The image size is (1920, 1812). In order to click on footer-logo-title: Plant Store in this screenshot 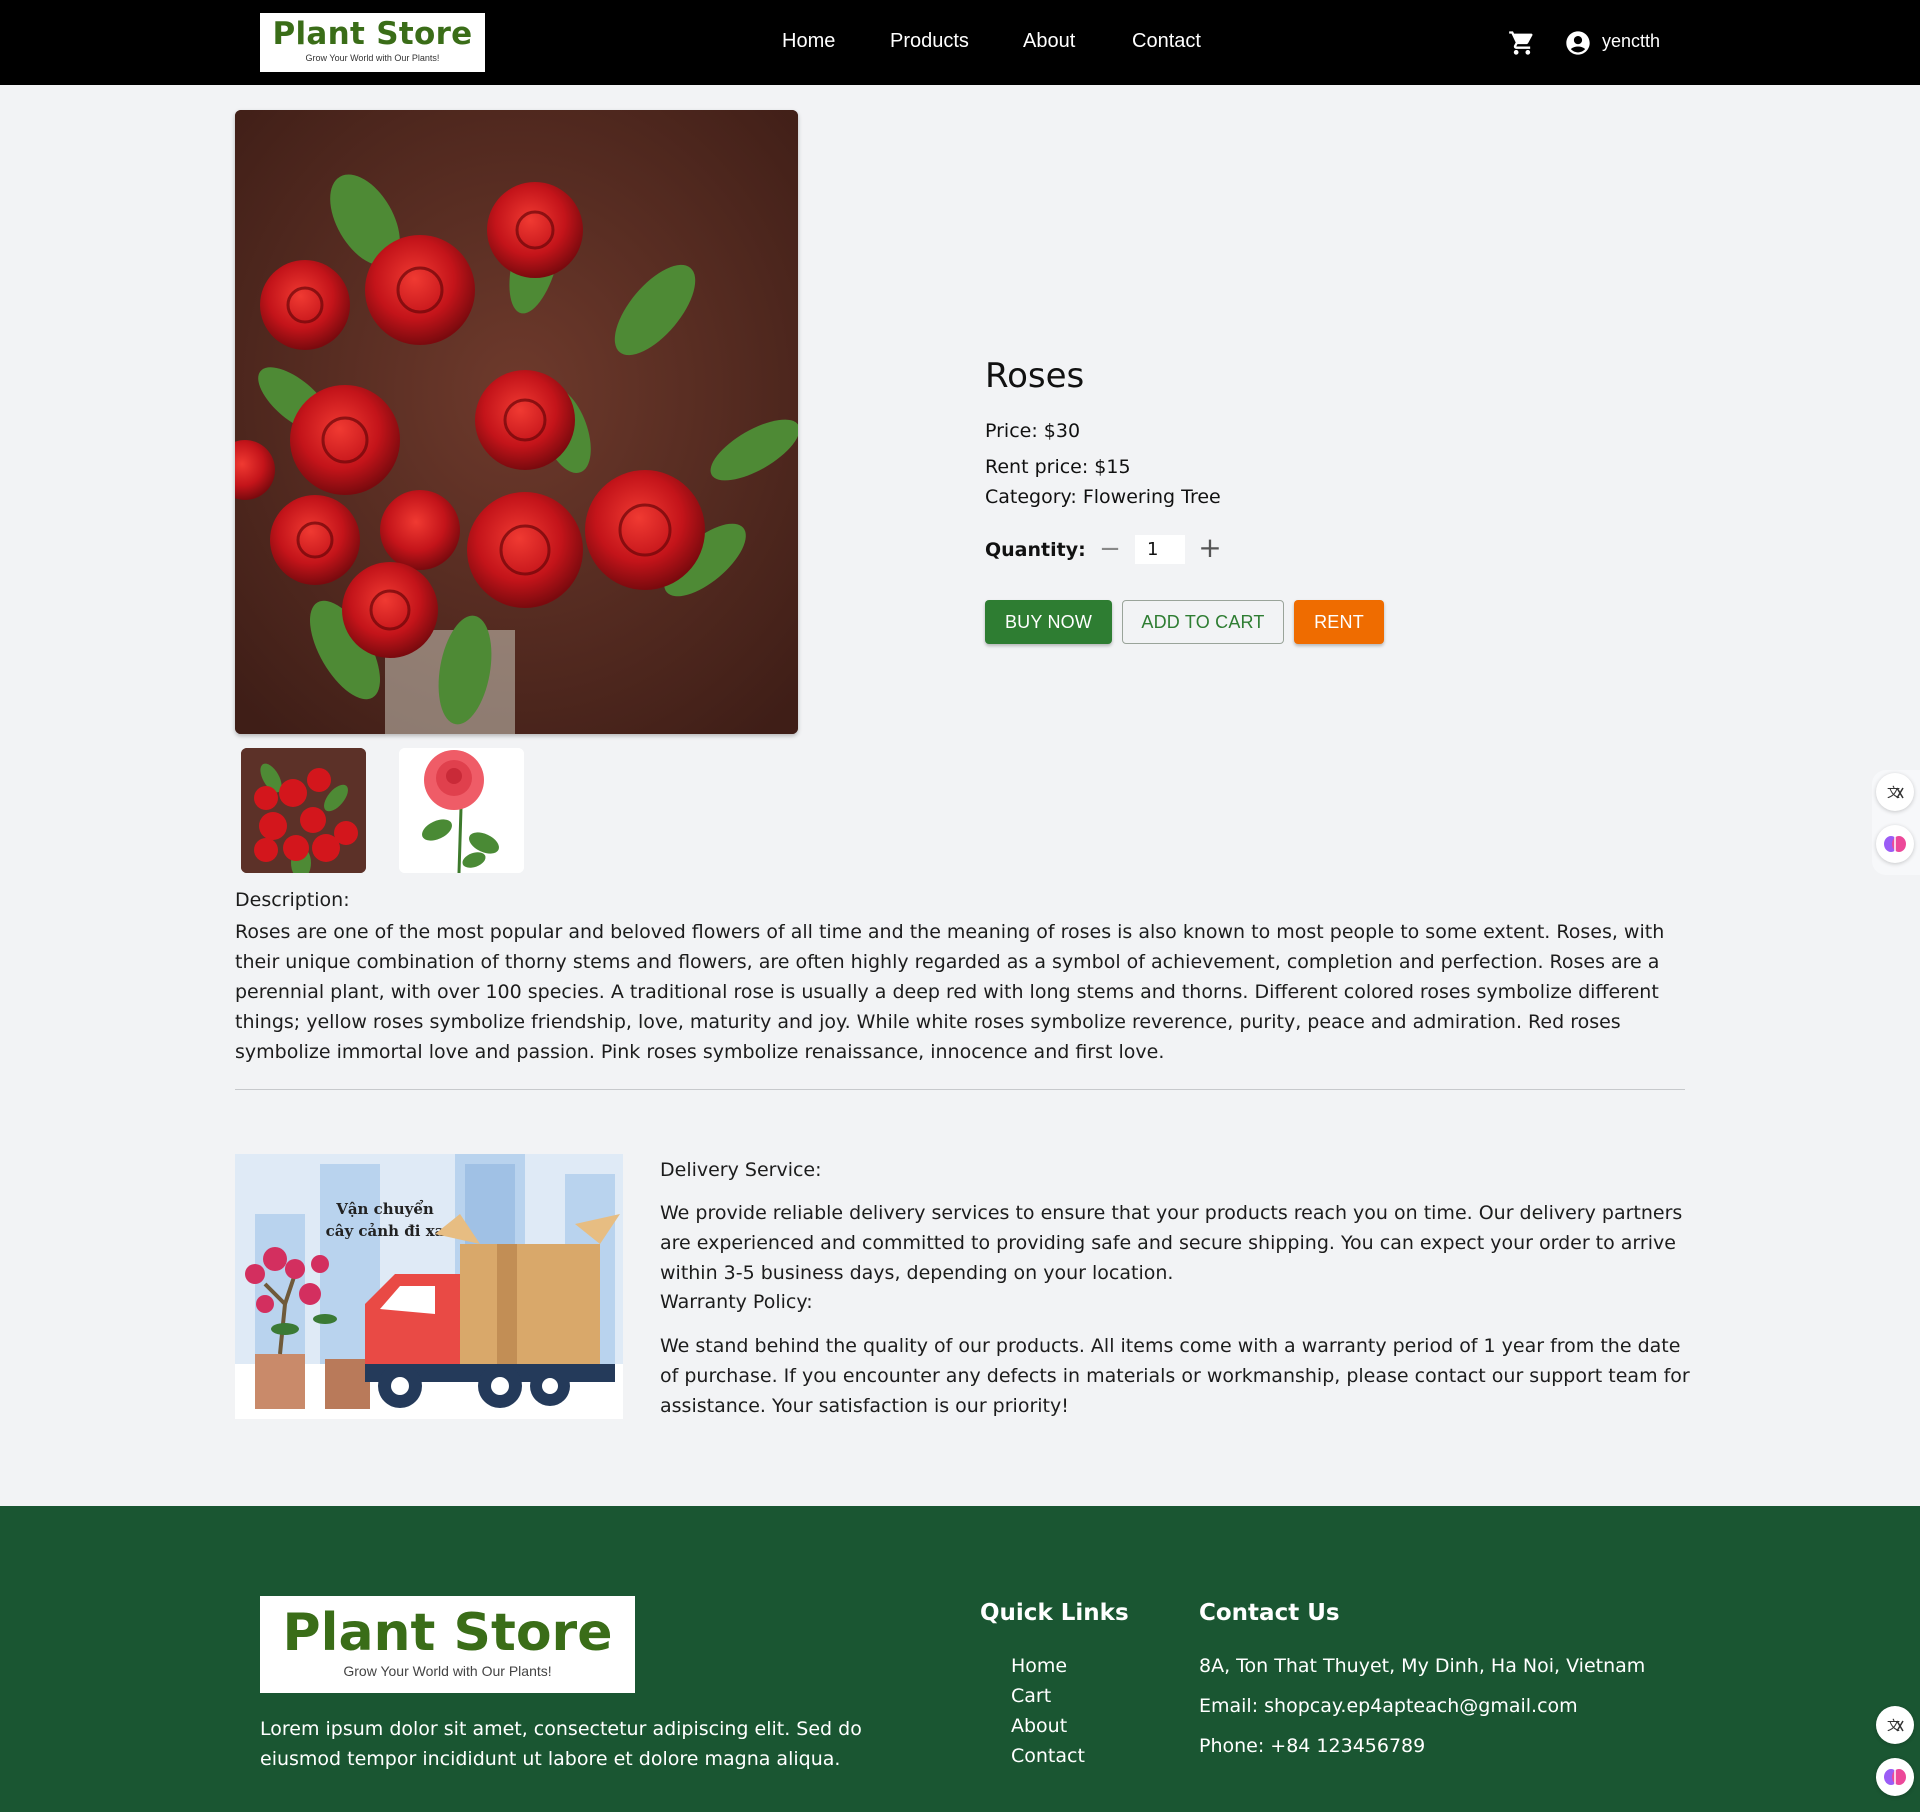, I will do `click(447, 1633)`.